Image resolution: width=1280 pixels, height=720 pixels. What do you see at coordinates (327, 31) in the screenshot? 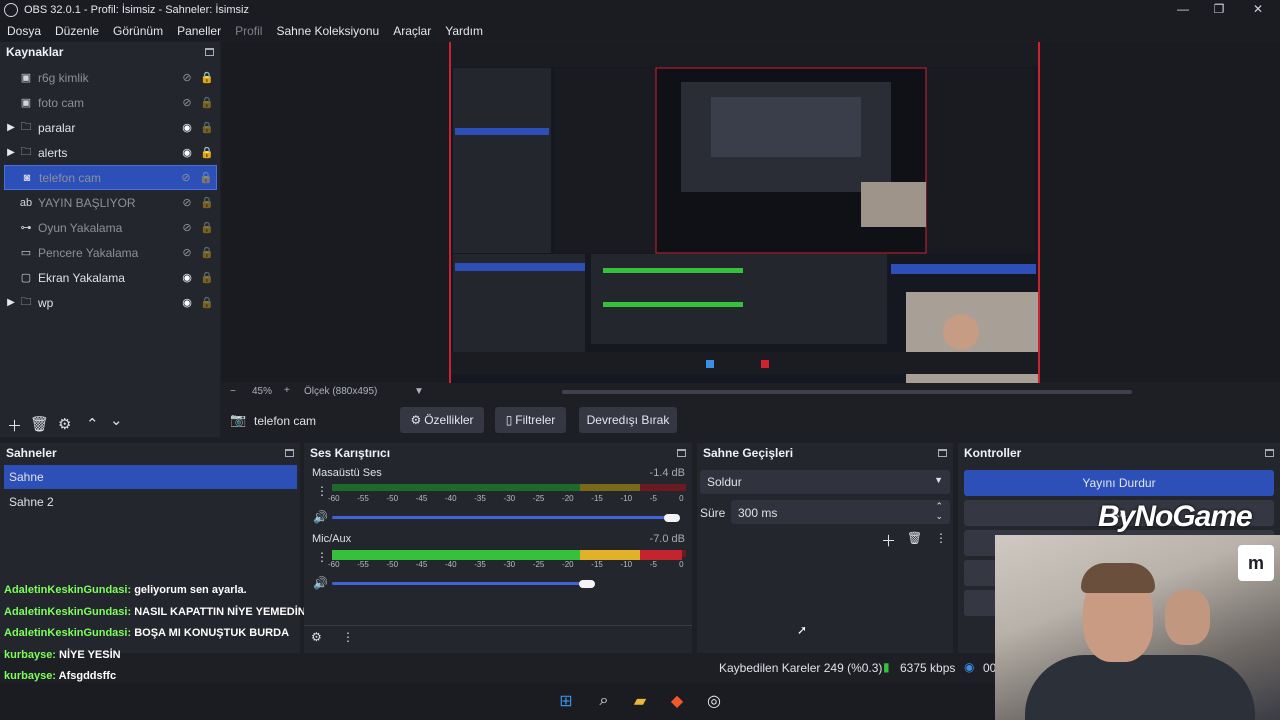
I see `menu-sahne-koleksiyonu: Sahne Koleksiyonu` at bounding box center [327, 31].